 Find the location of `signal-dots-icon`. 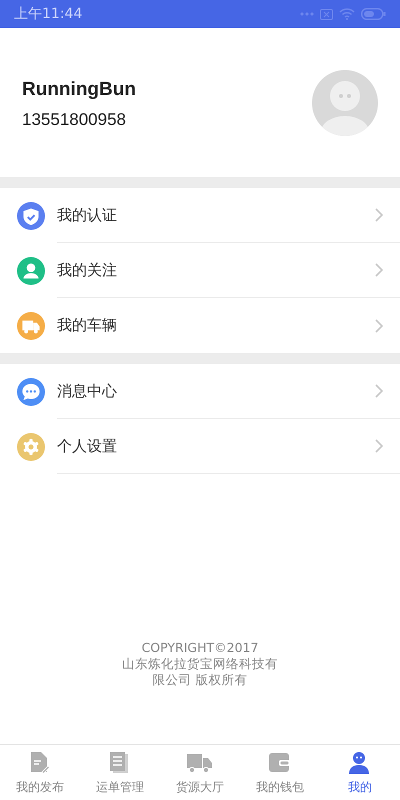

signal-dots-icon is located at coordinates (307, 14).